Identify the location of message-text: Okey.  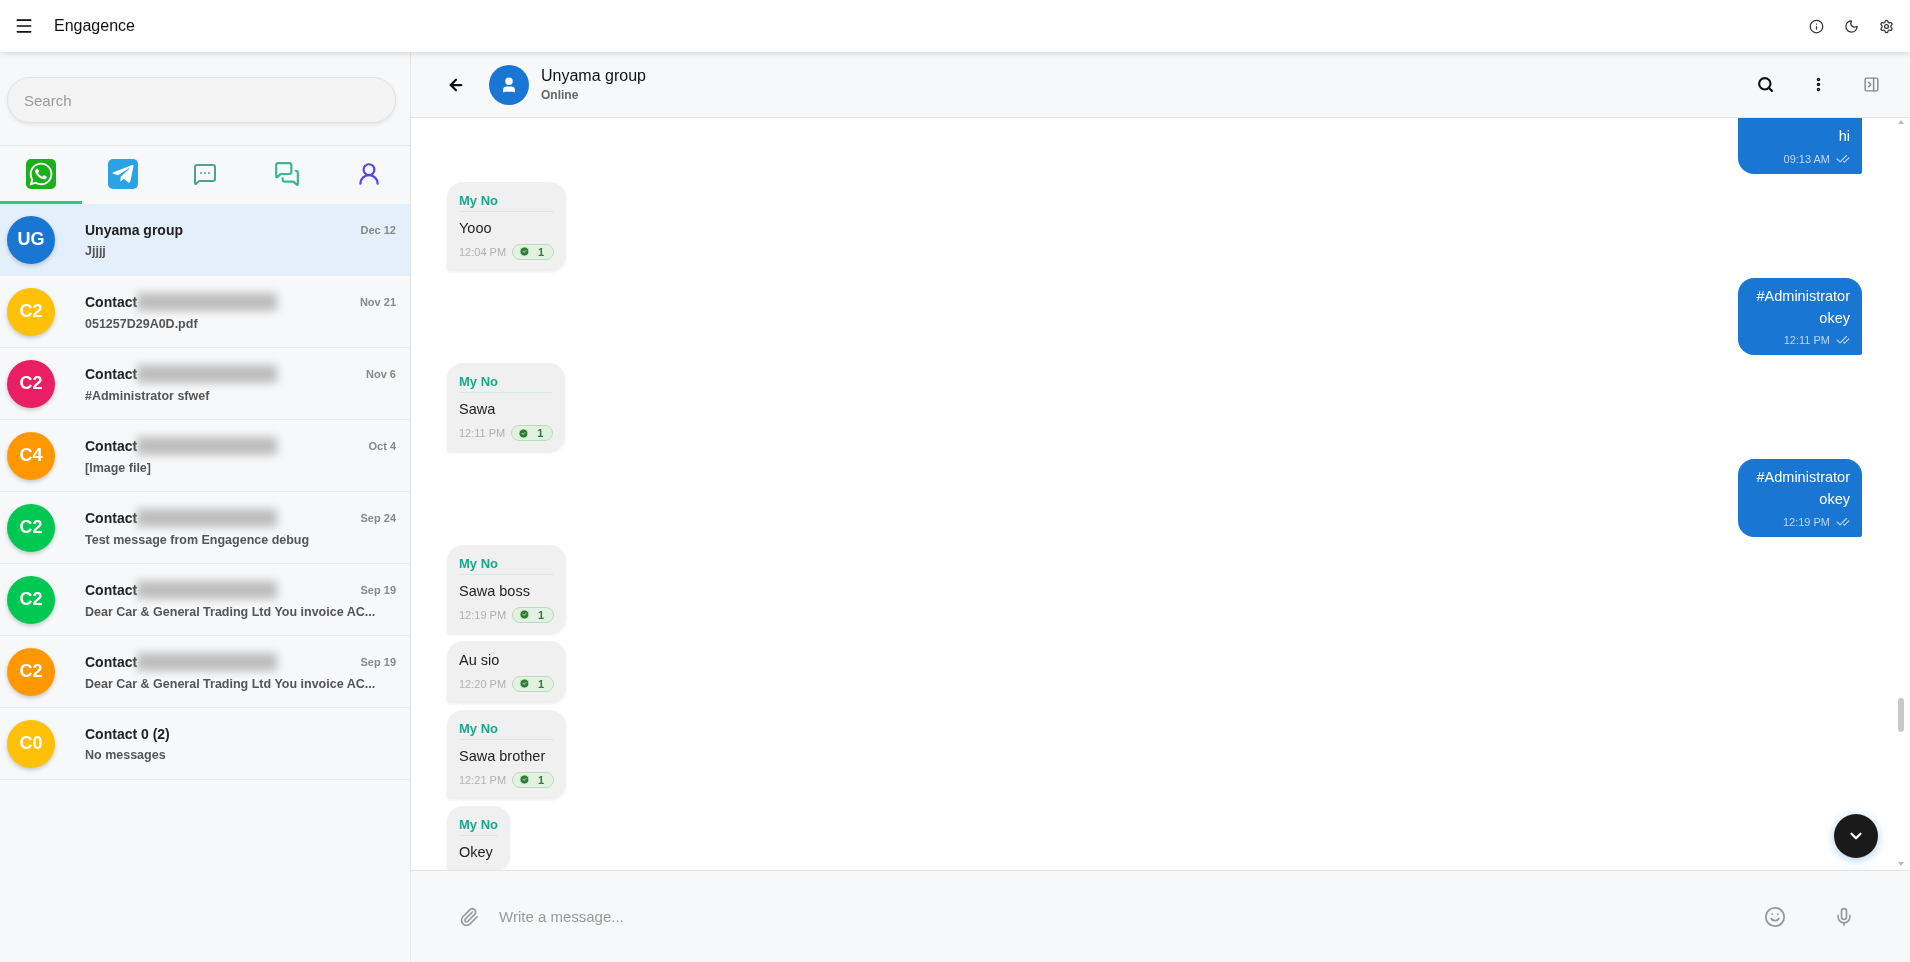
(476, 851).